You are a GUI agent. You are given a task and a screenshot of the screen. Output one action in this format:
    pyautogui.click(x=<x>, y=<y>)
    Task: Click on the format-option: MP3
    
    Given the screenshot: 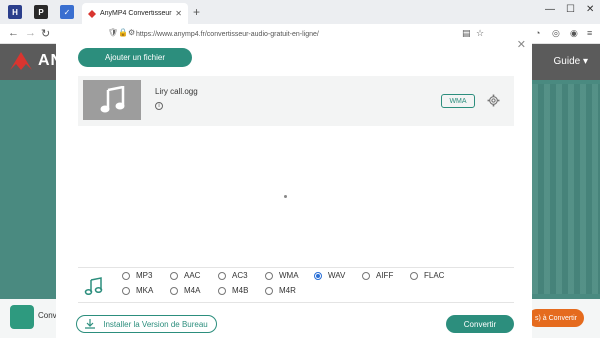 What is the action you would take?
    pyautogui.click(x=137, y=275)
    